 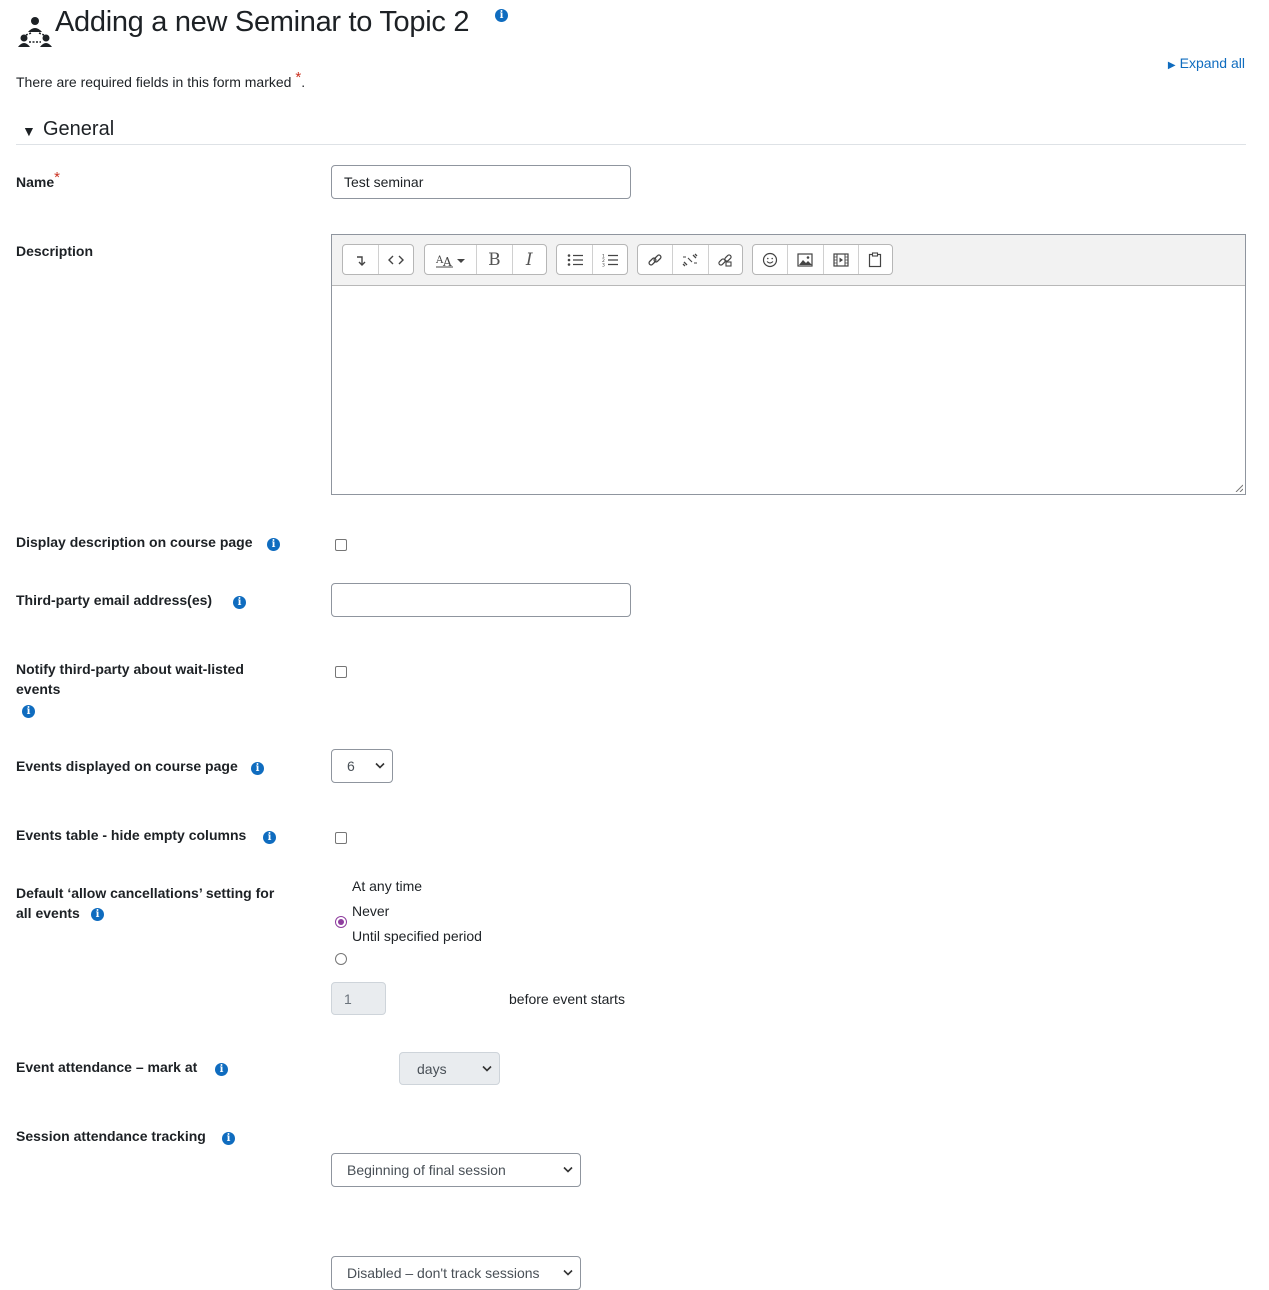 What do you see at coordinates (107, 1067) in the screenshot?
I see `attendance-mark-at-label: Event attendance – mark at` at bounding box center [107, 1067].